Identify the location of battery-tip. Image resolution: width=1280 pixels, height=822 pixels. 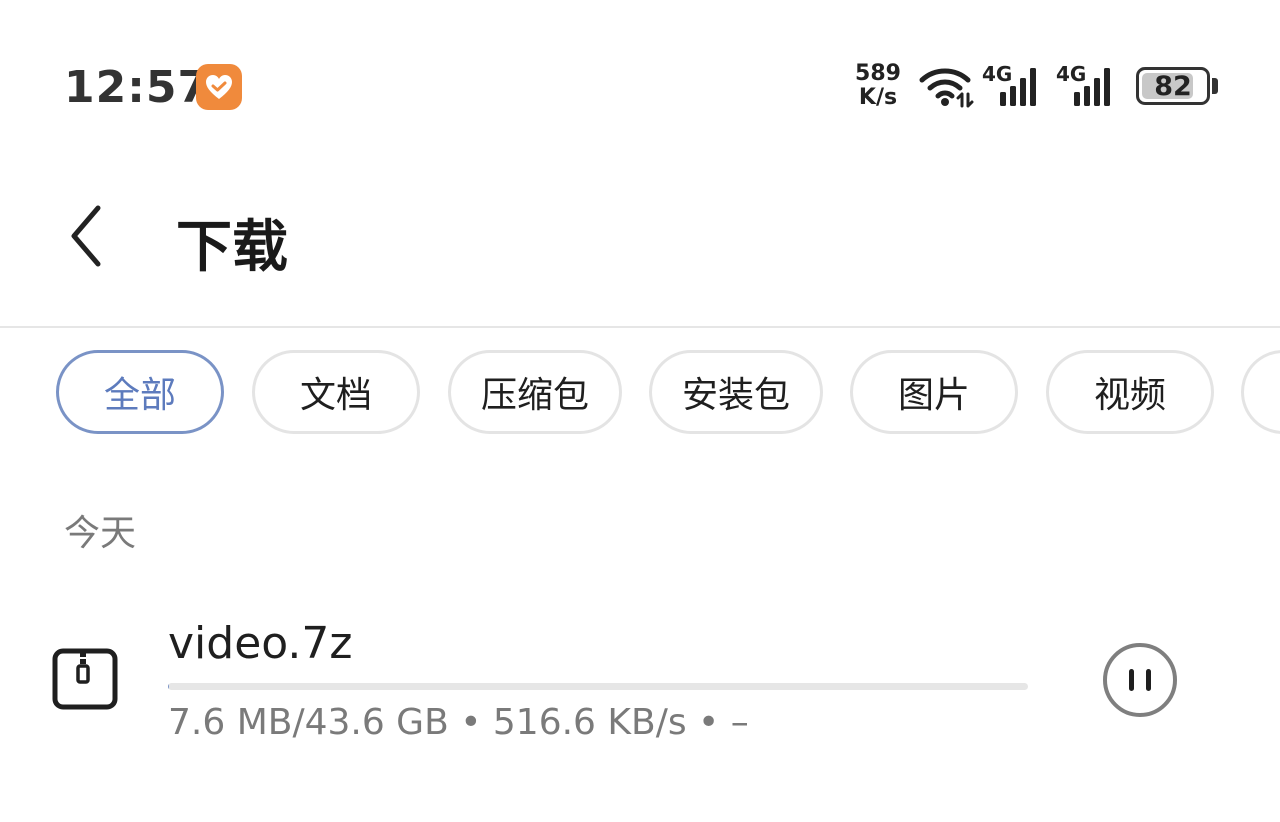
(1215, 86).